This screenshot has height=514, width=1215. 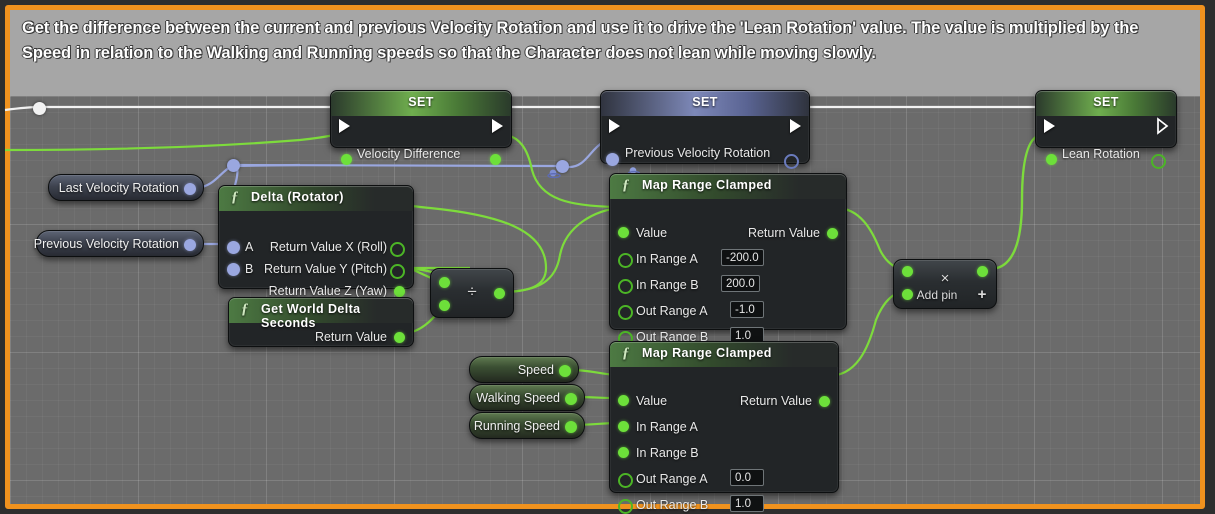 What do you see at coordinates (233, 247) in the screenshot?
I see `delta-input-a-pin` at bounding box center [233, 247].